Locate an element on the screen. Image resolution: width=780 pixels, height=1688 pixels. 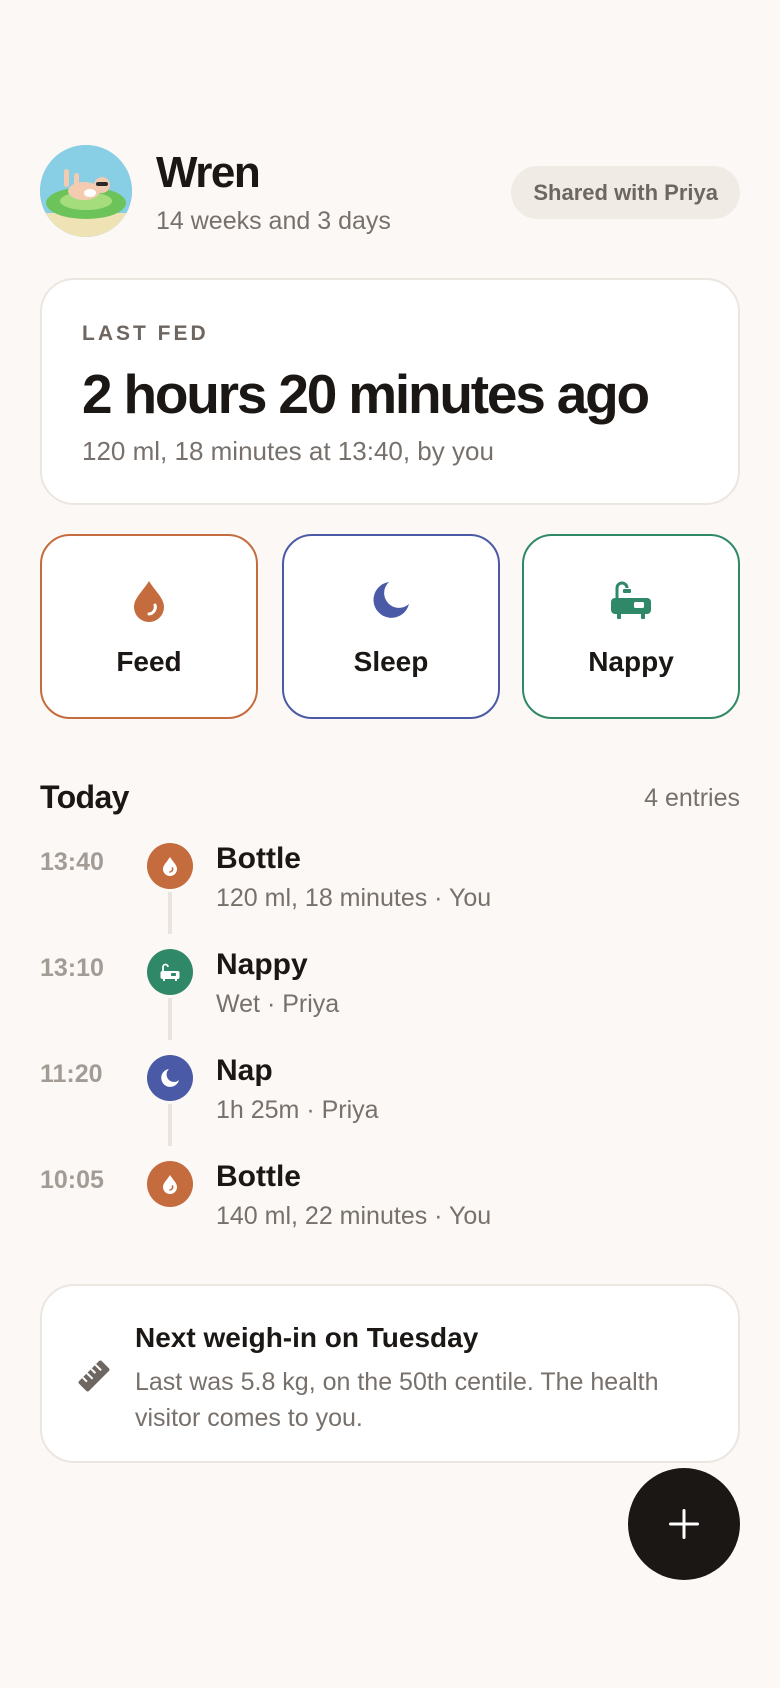
timeline-entry: 13:40 Bottle 120 ml, 18 minutes · You is located at coordinates (390, 885).